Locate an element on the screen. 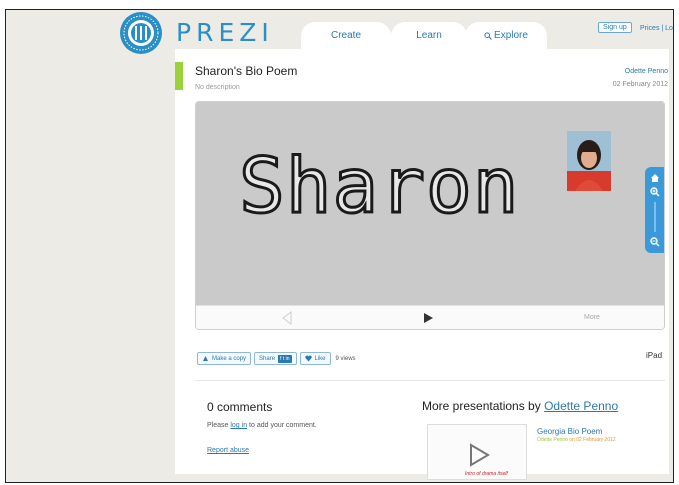 Image resolution: width=679 pixels, height=485 pixels. comments-hint: Please log in to add your comment. is located at coordinates (262, 425).